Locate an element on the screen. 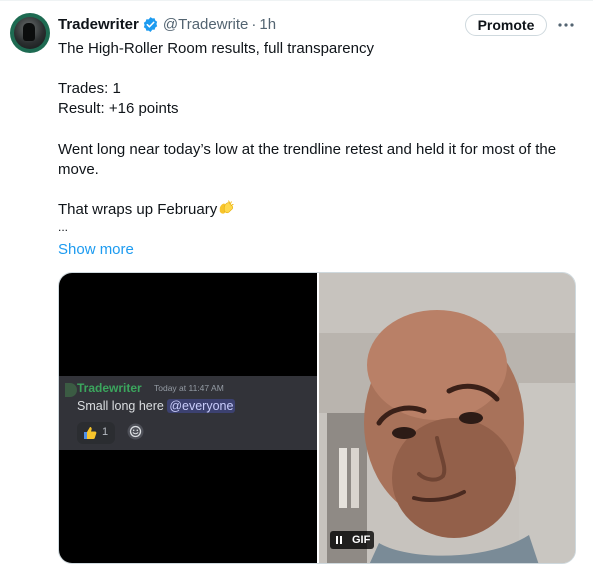 The image size is (593, 569). pause-icon is located at coordinates (339, 540).